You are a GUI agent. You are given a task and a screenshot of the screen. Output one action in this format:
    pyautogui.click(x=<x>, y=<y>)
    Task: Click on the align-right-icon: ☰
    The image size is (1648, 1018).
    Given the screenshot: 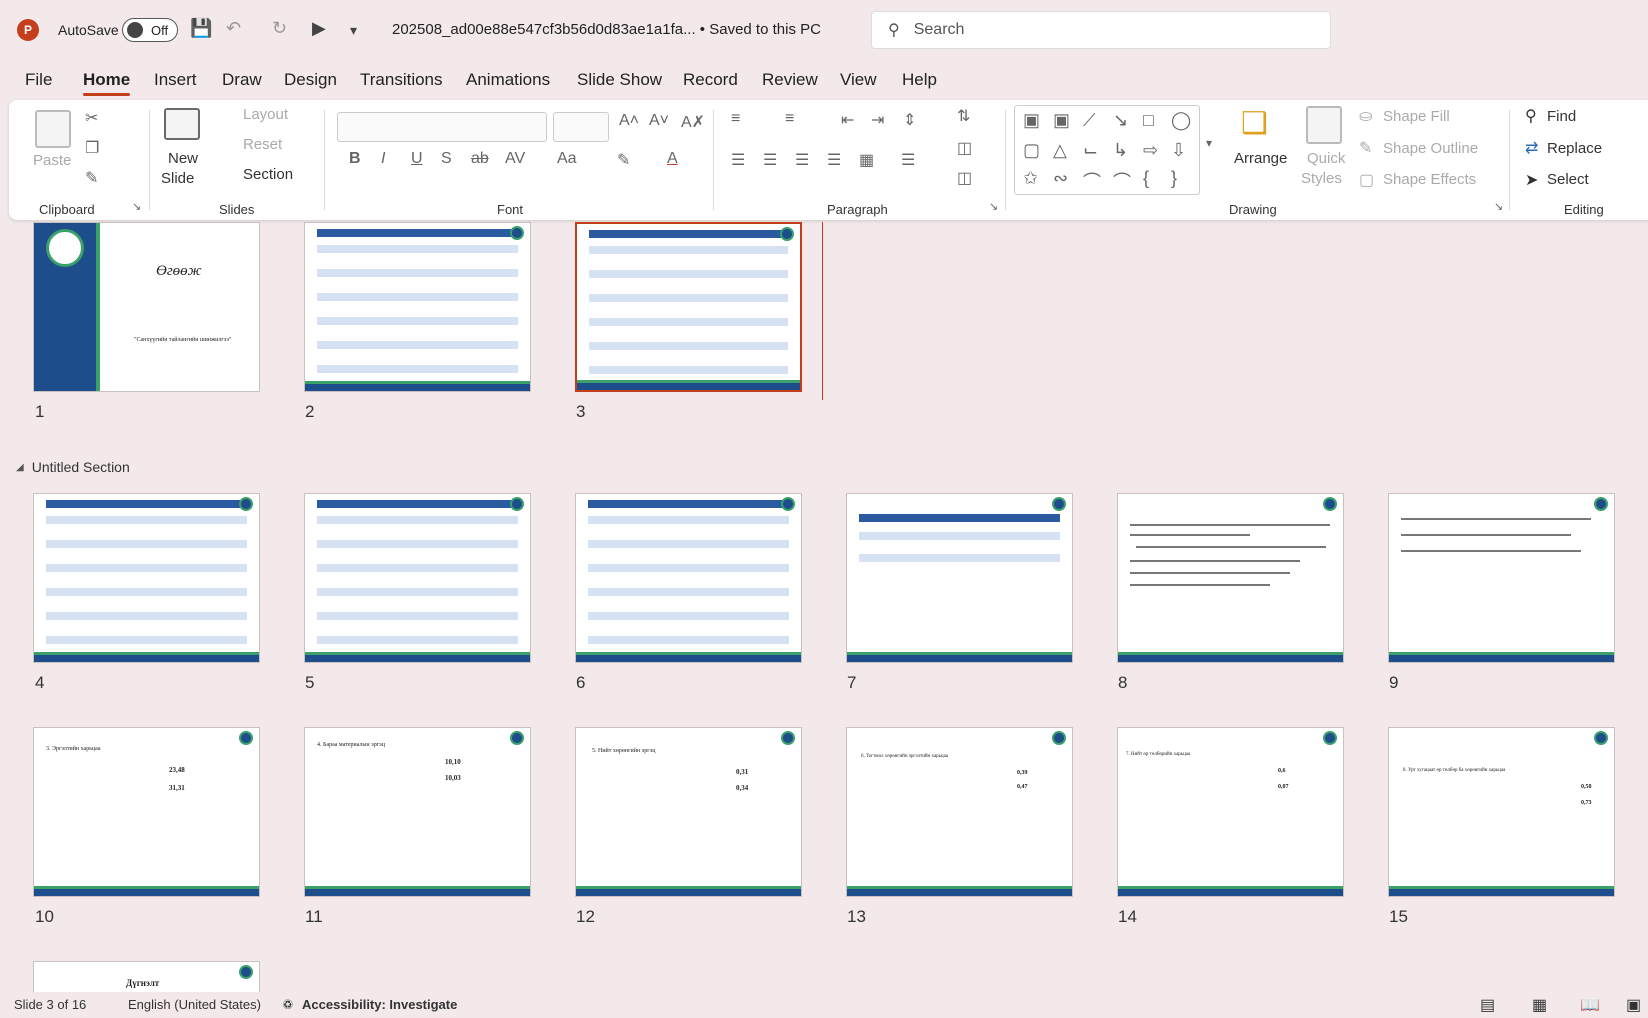 What is the action you would take?
    pyautogui.click(x=802, y=160)
    